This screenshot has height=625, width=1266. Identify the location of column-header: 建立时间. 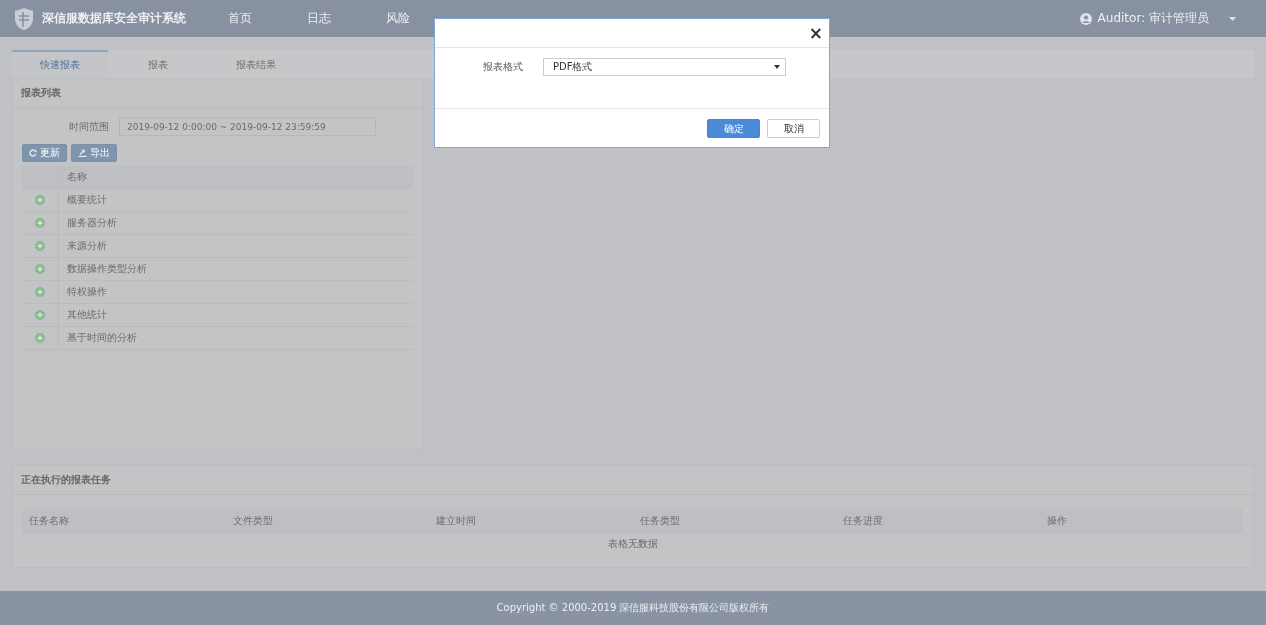
(456, 520).